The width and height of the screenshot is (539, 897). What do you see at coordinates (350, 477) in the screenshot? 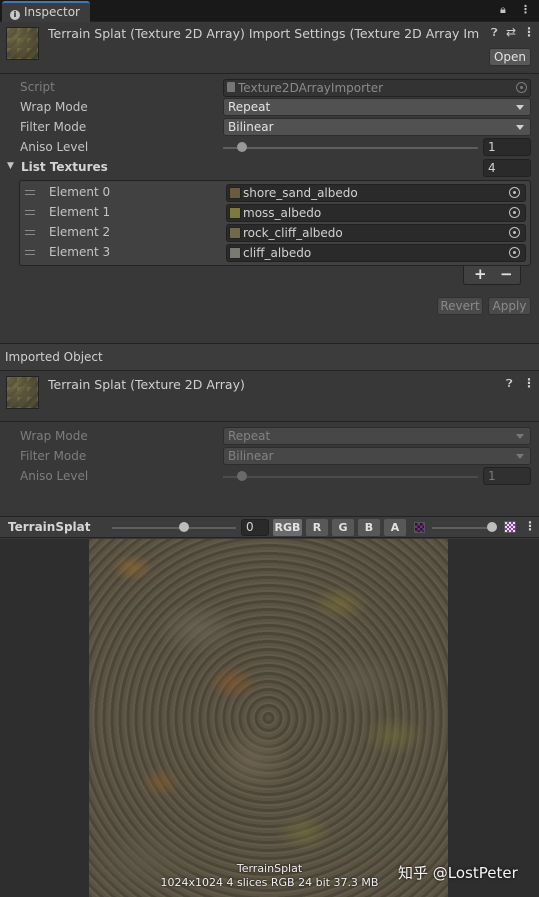
I see `aniso-slider-track-disabled` at bounding box center [350, 477].